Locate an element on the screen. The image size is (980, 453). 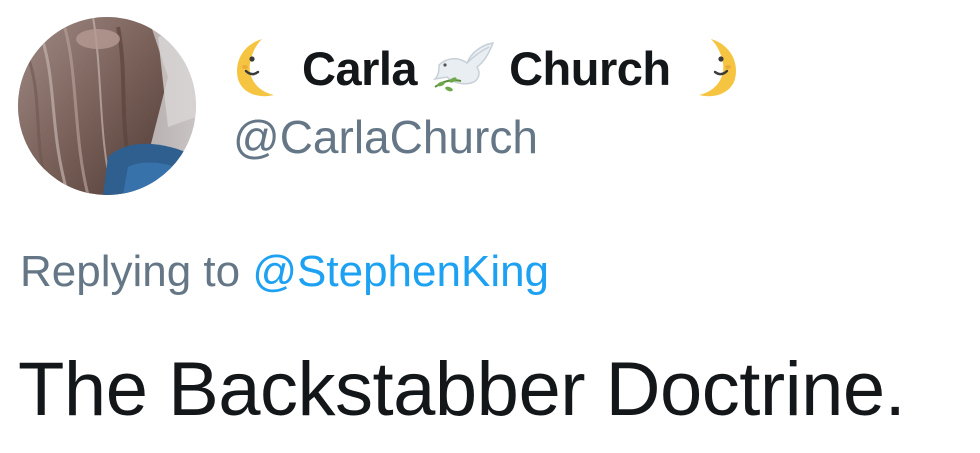
avatar is located at coordinates (107, 106).